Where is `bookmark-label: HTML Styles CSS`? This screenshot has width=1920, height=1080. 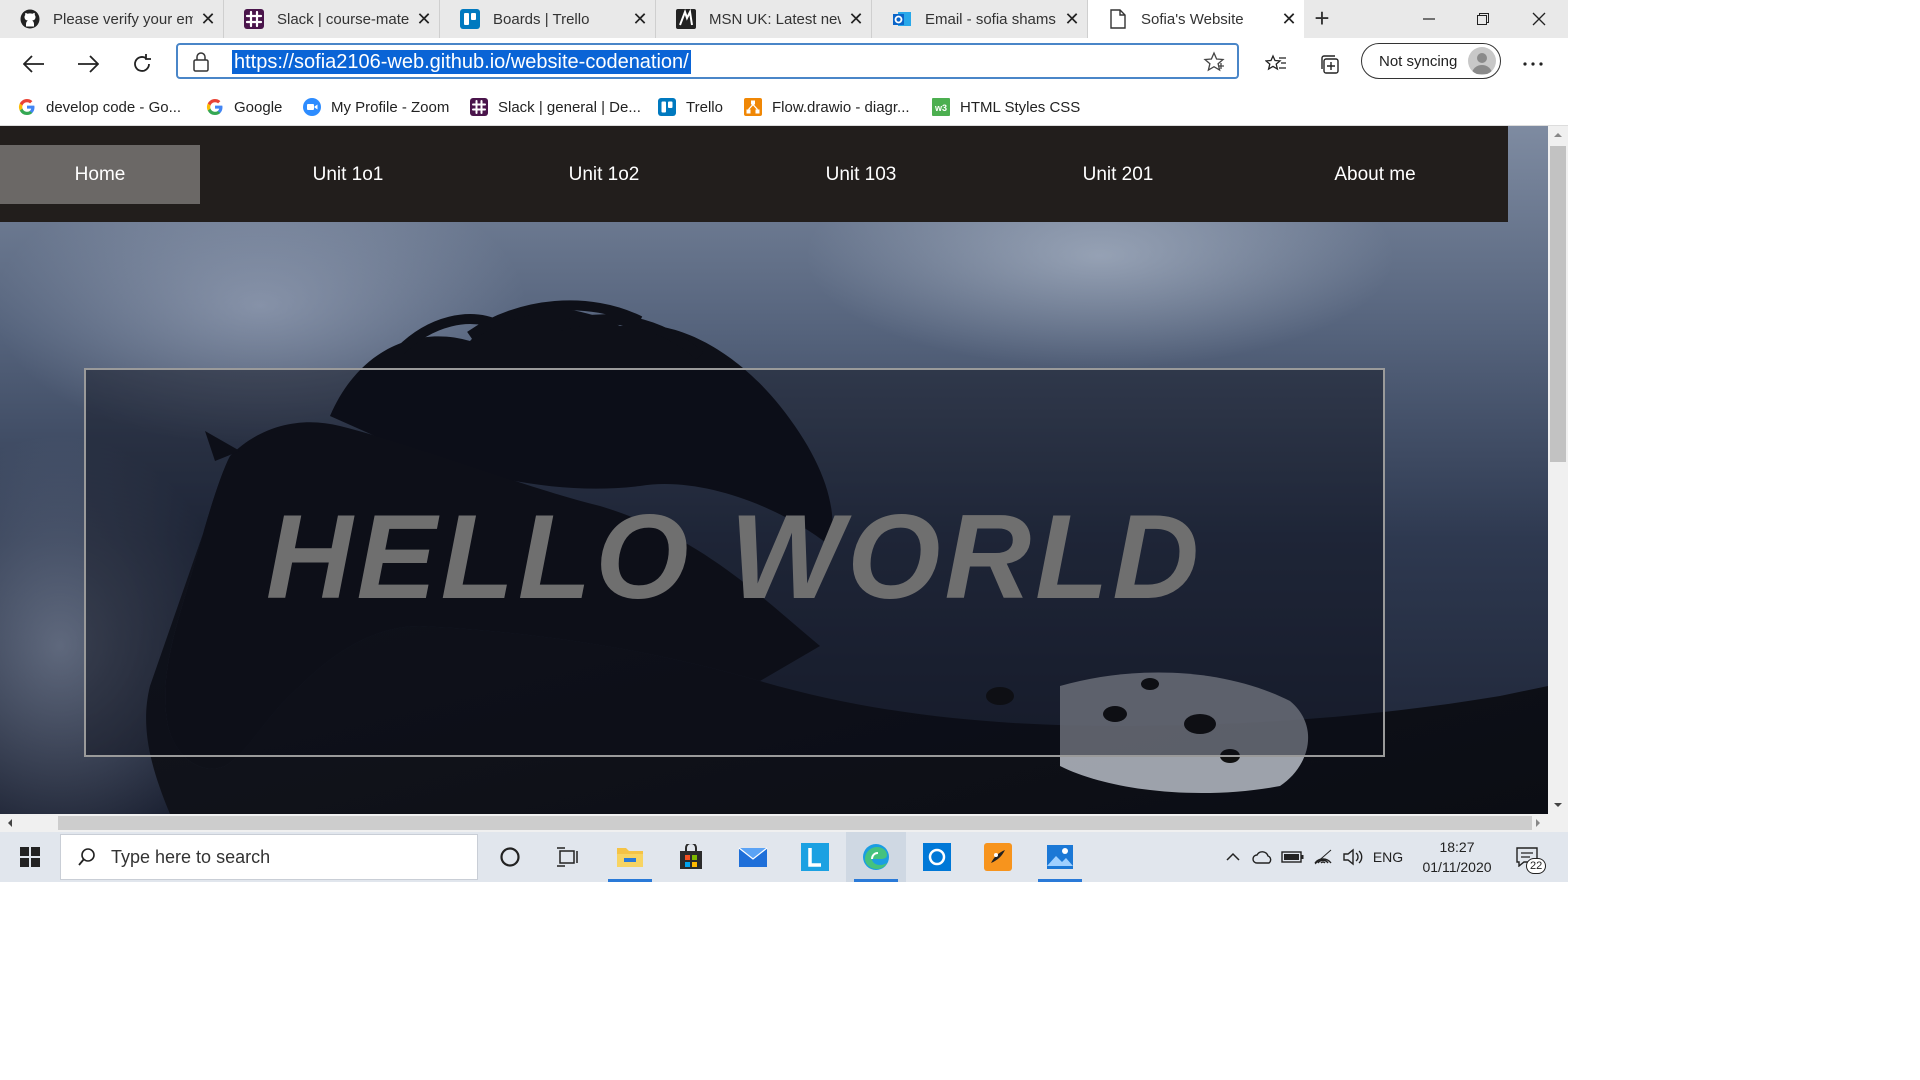
bookmark-label: HTML Styles CSS is located at coordinates (1020, 107).